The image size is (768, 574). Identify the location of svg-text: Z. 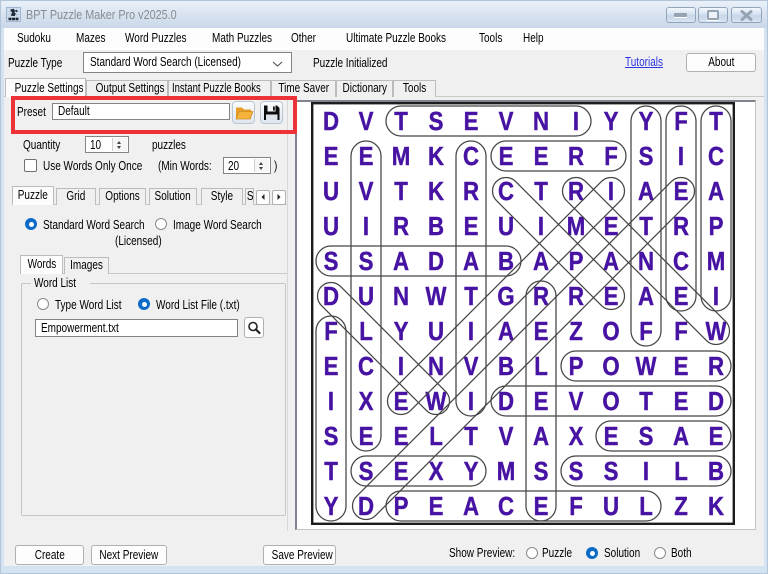
(576, 332).